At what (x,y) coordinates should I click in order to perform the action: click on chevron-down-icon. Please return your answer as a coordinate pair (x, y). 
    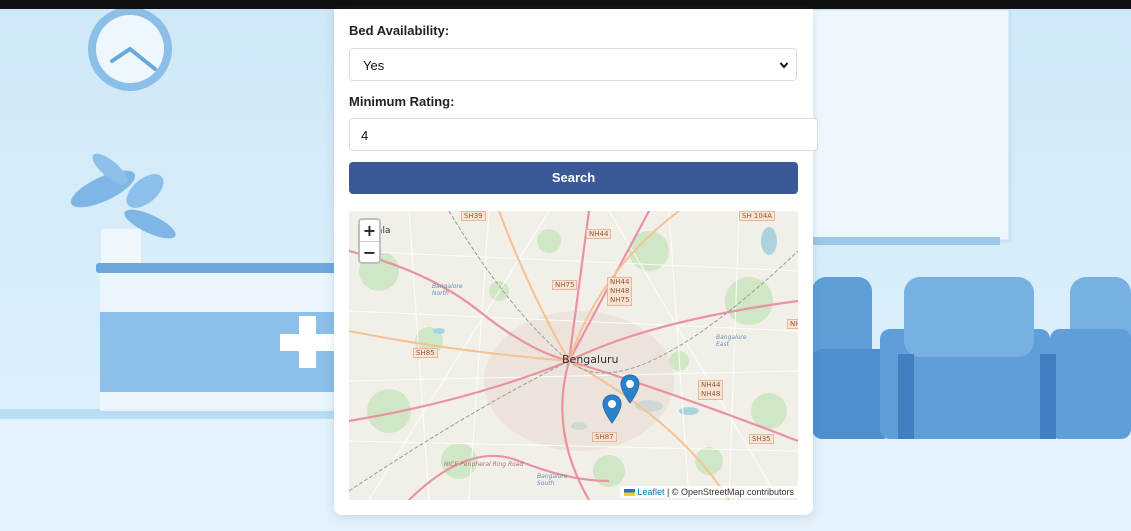
    Looking at the image, I should click on (784, 65).